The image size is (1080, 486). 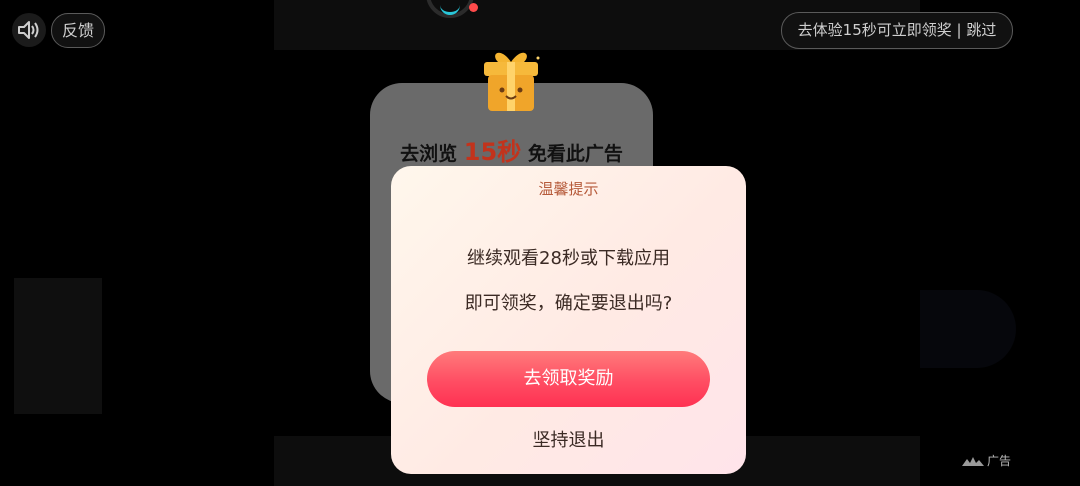 What do you see at coordinates (568, 258) in the screenshot?
I see `dialog-message-line1: 继续观看28秒或下载应用` at bounding box center [568, 258].